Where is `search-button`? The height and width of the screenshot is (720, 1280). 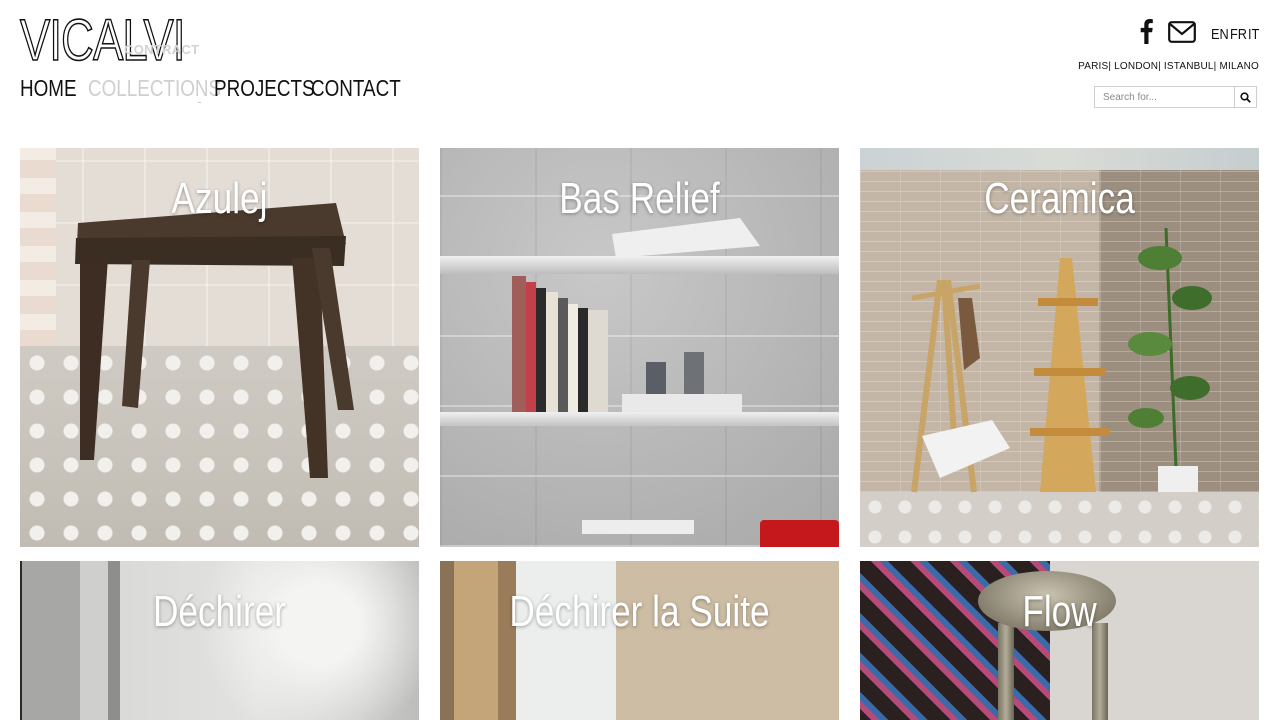 search-button is located at coordinates (1245, 97).